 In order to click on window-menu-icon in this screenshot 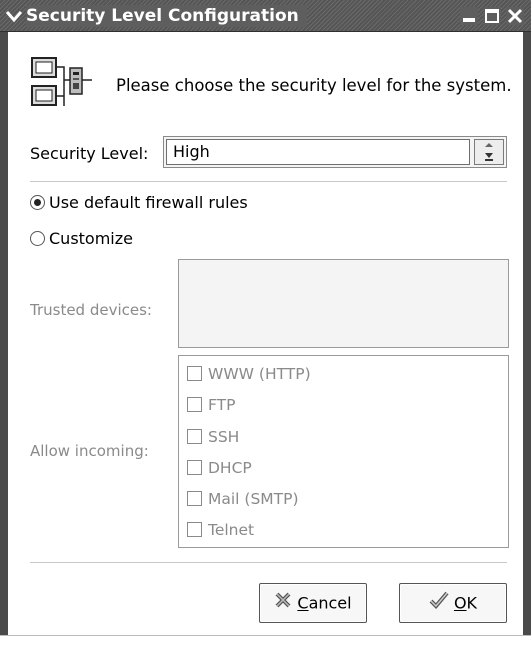, I will do `click(14, 16)`.